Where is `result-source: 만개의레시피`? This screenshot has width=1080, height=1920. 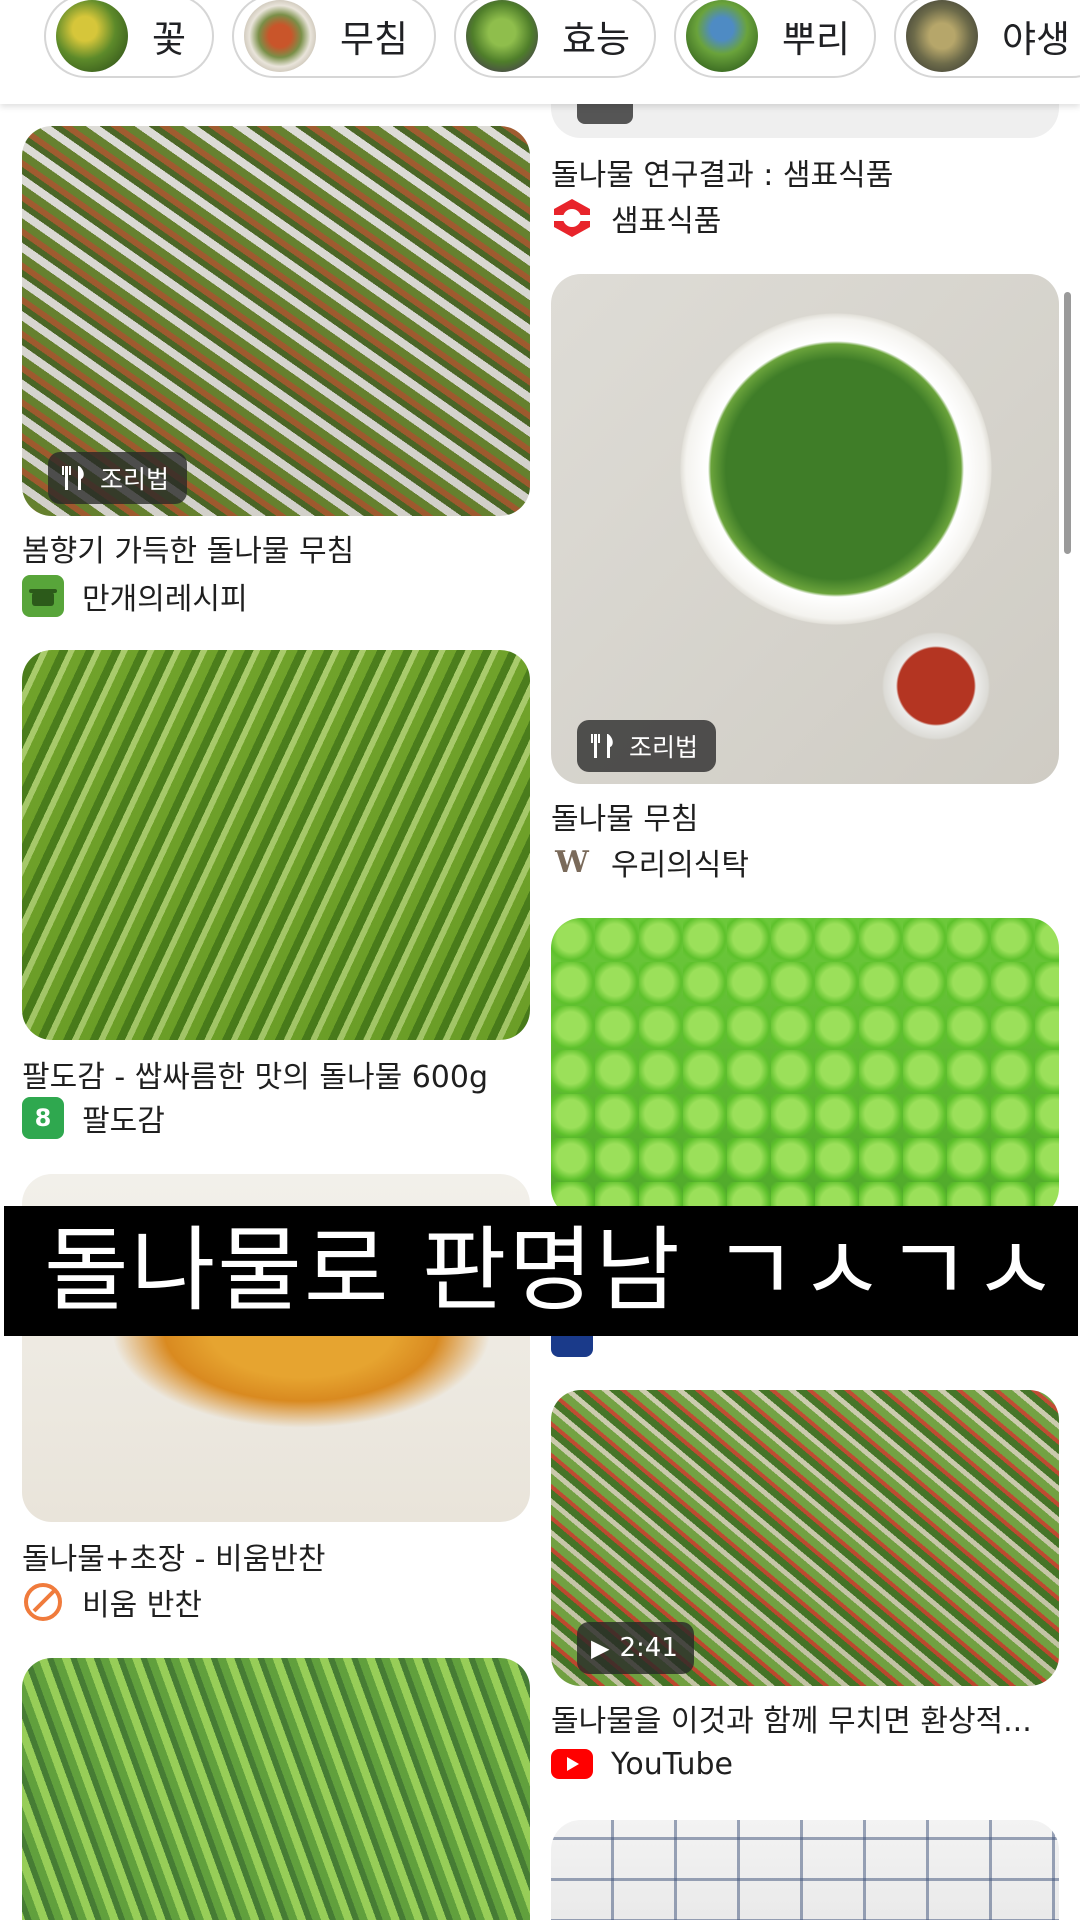
result-source: 만개의레시피 is located at coordinates (135, 596).